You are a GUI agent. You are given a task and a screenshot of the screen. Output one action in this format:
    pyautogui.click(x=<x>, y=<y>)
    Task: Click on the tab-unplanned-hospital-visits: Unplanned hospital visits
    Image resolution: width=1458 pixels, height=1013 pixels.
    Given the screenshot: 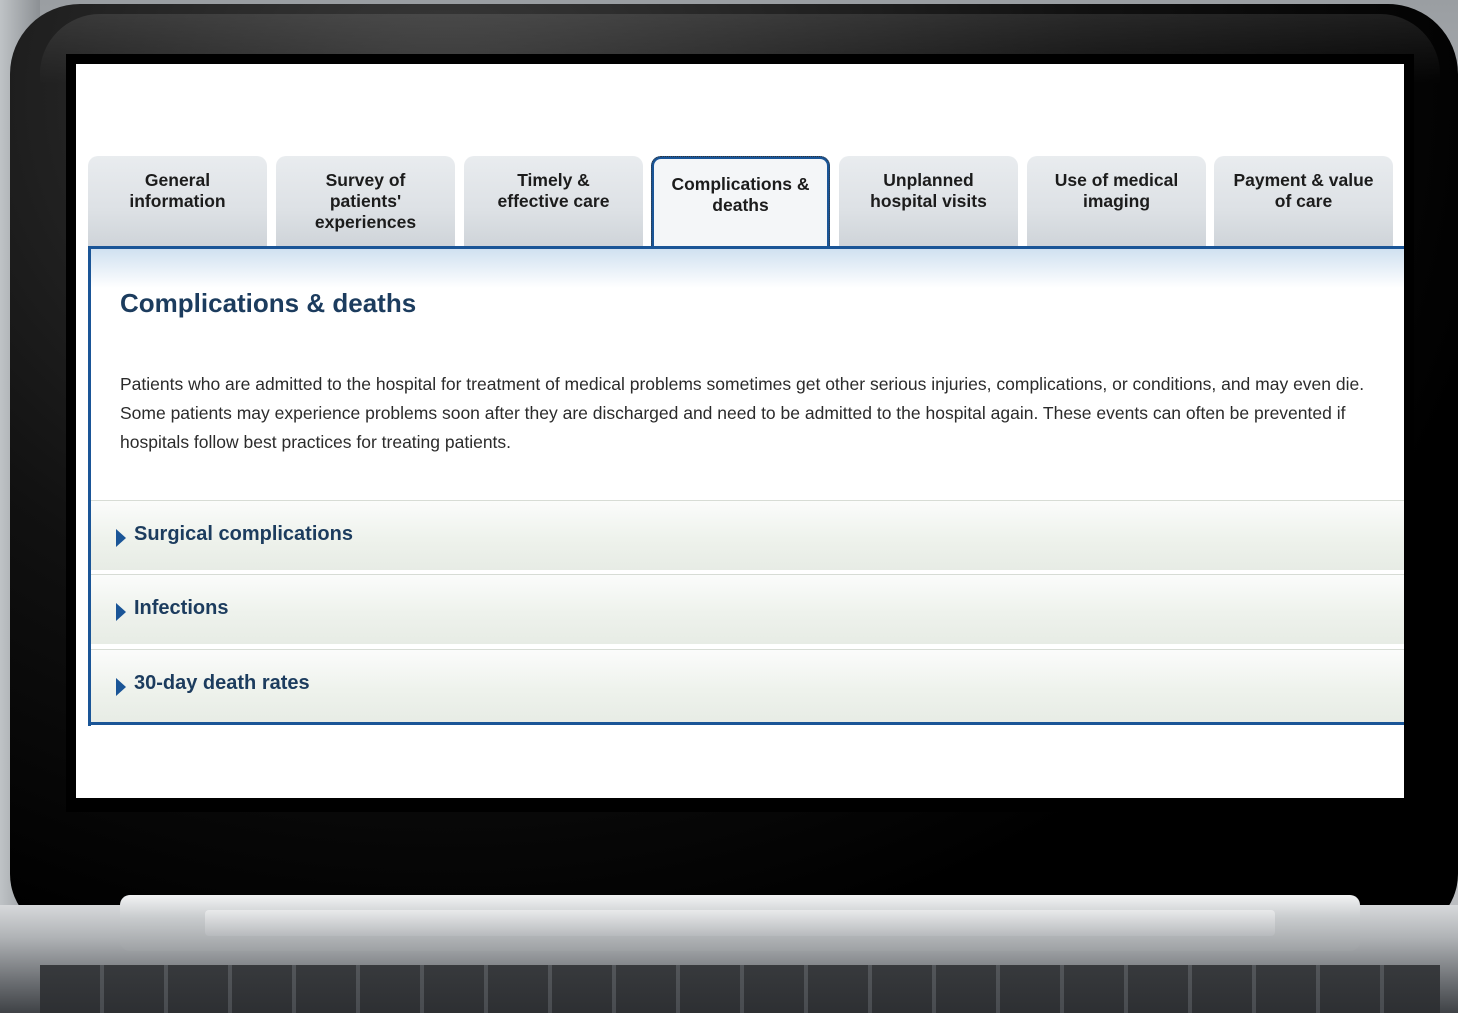 What is the action you would take?
    pyautogui.click(x=928, y=201)
    